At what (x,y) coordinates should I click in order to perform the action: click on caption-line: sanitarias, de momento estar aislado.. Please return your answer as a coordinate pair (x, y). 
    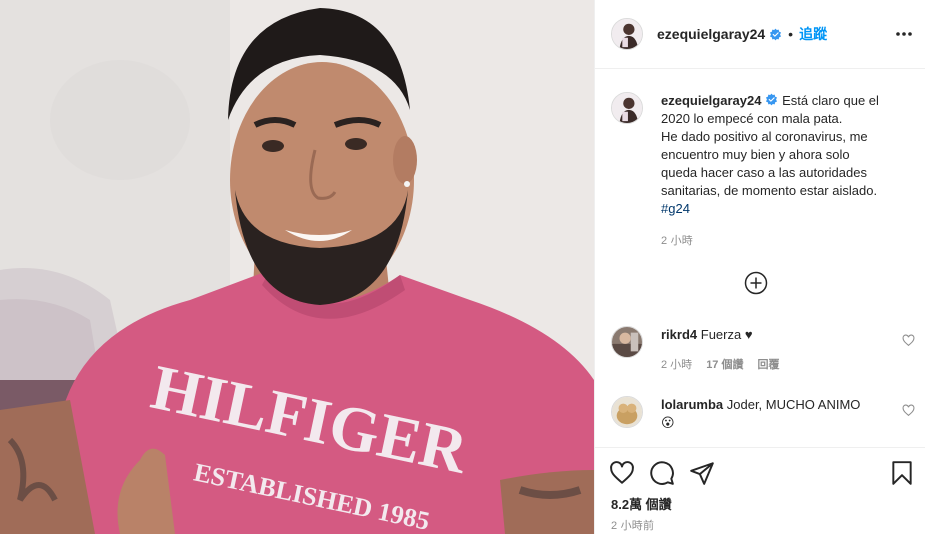
    Looking at the image, I should click on (769, 190).